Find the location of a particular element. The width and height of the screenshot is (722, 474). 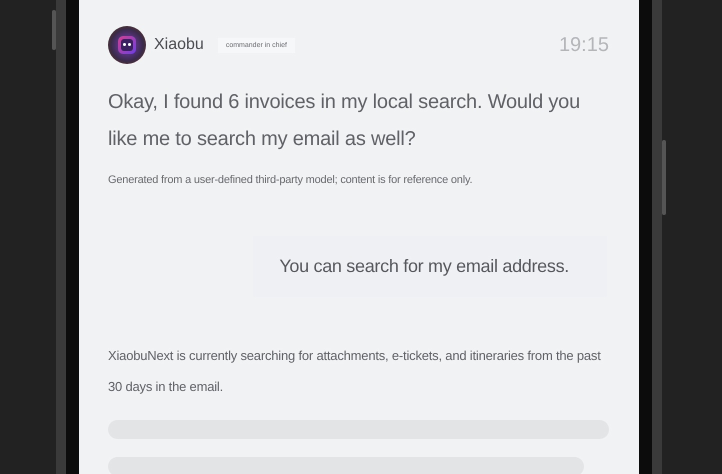

status-message: XiaobuNext is currently searching for attachments, e-tickets, and itineraries from the past 30 days in the email. is located at coordinates (355, 371).